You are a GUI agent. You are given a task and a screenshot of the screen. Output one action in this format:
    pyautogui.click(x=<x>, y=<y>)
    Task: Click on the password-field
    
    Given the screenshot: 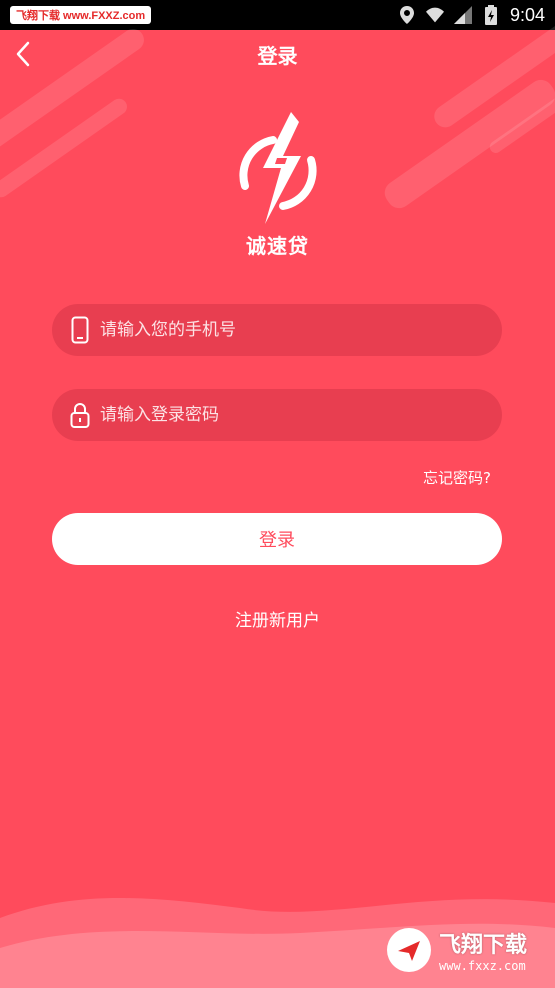 What is the action you would take?
    pyautogui.click(x=277, y=415)
    